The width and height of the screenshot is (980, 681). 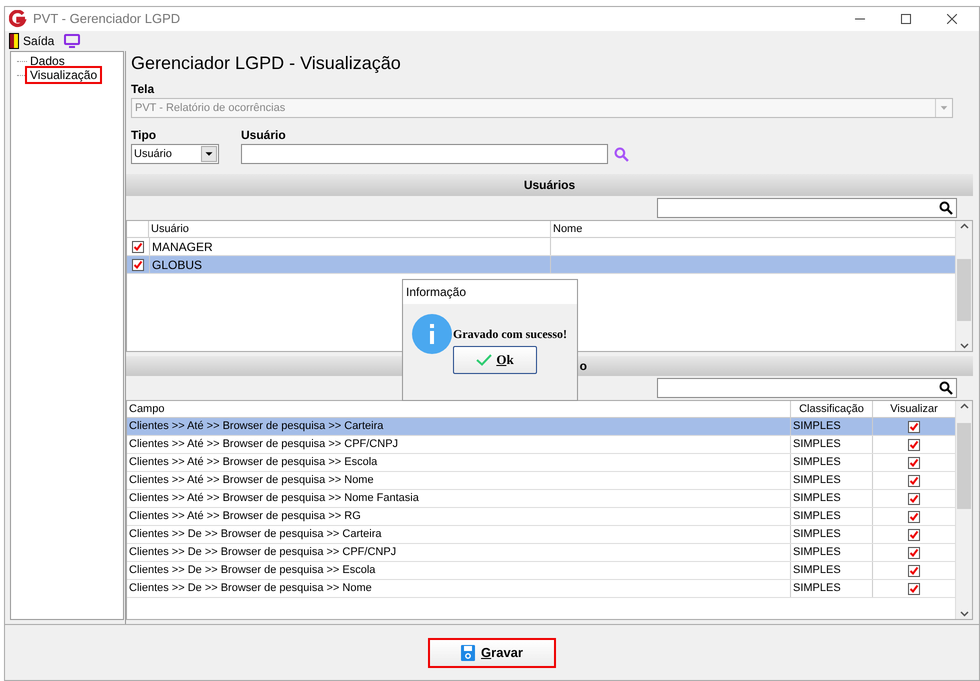 What do you see at coordinates (424, 154) in the screenshot?
I see `user-input` at bounding box center [424, 154].